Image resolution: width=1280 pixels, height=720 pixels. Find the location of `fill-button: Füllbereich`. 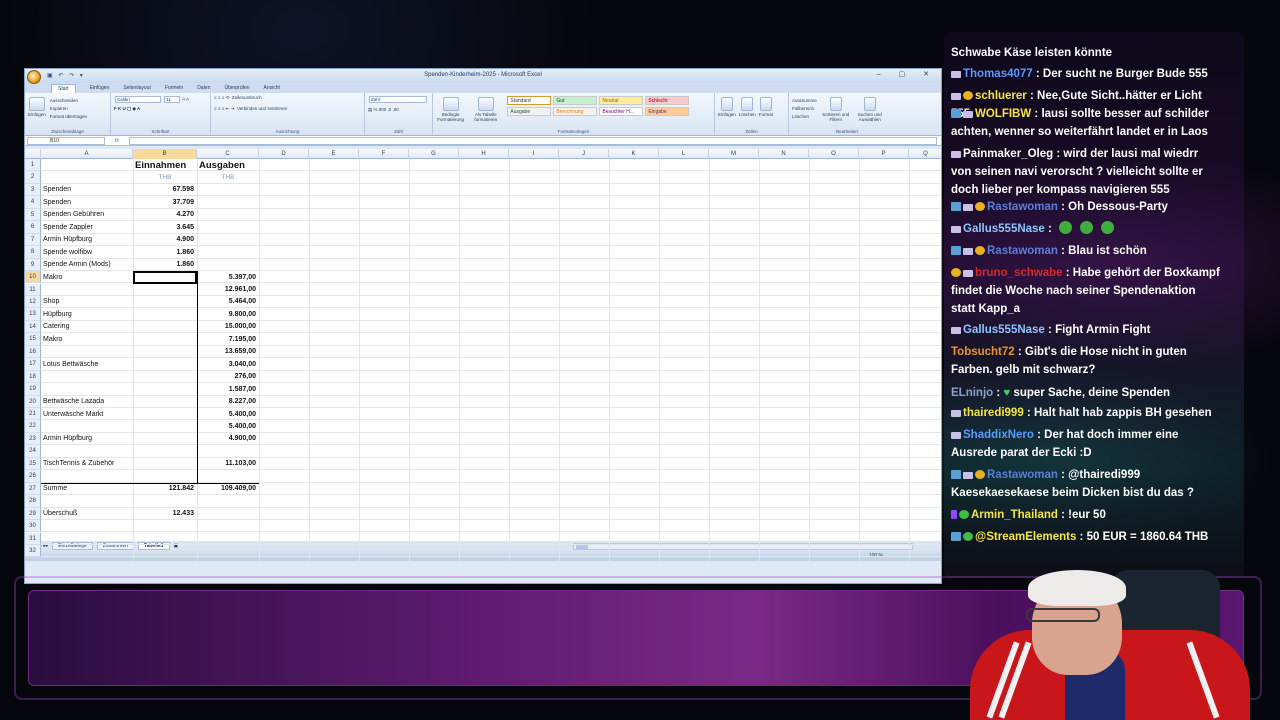

fill-button: Füllbereich is located at coordinates (804, 109).